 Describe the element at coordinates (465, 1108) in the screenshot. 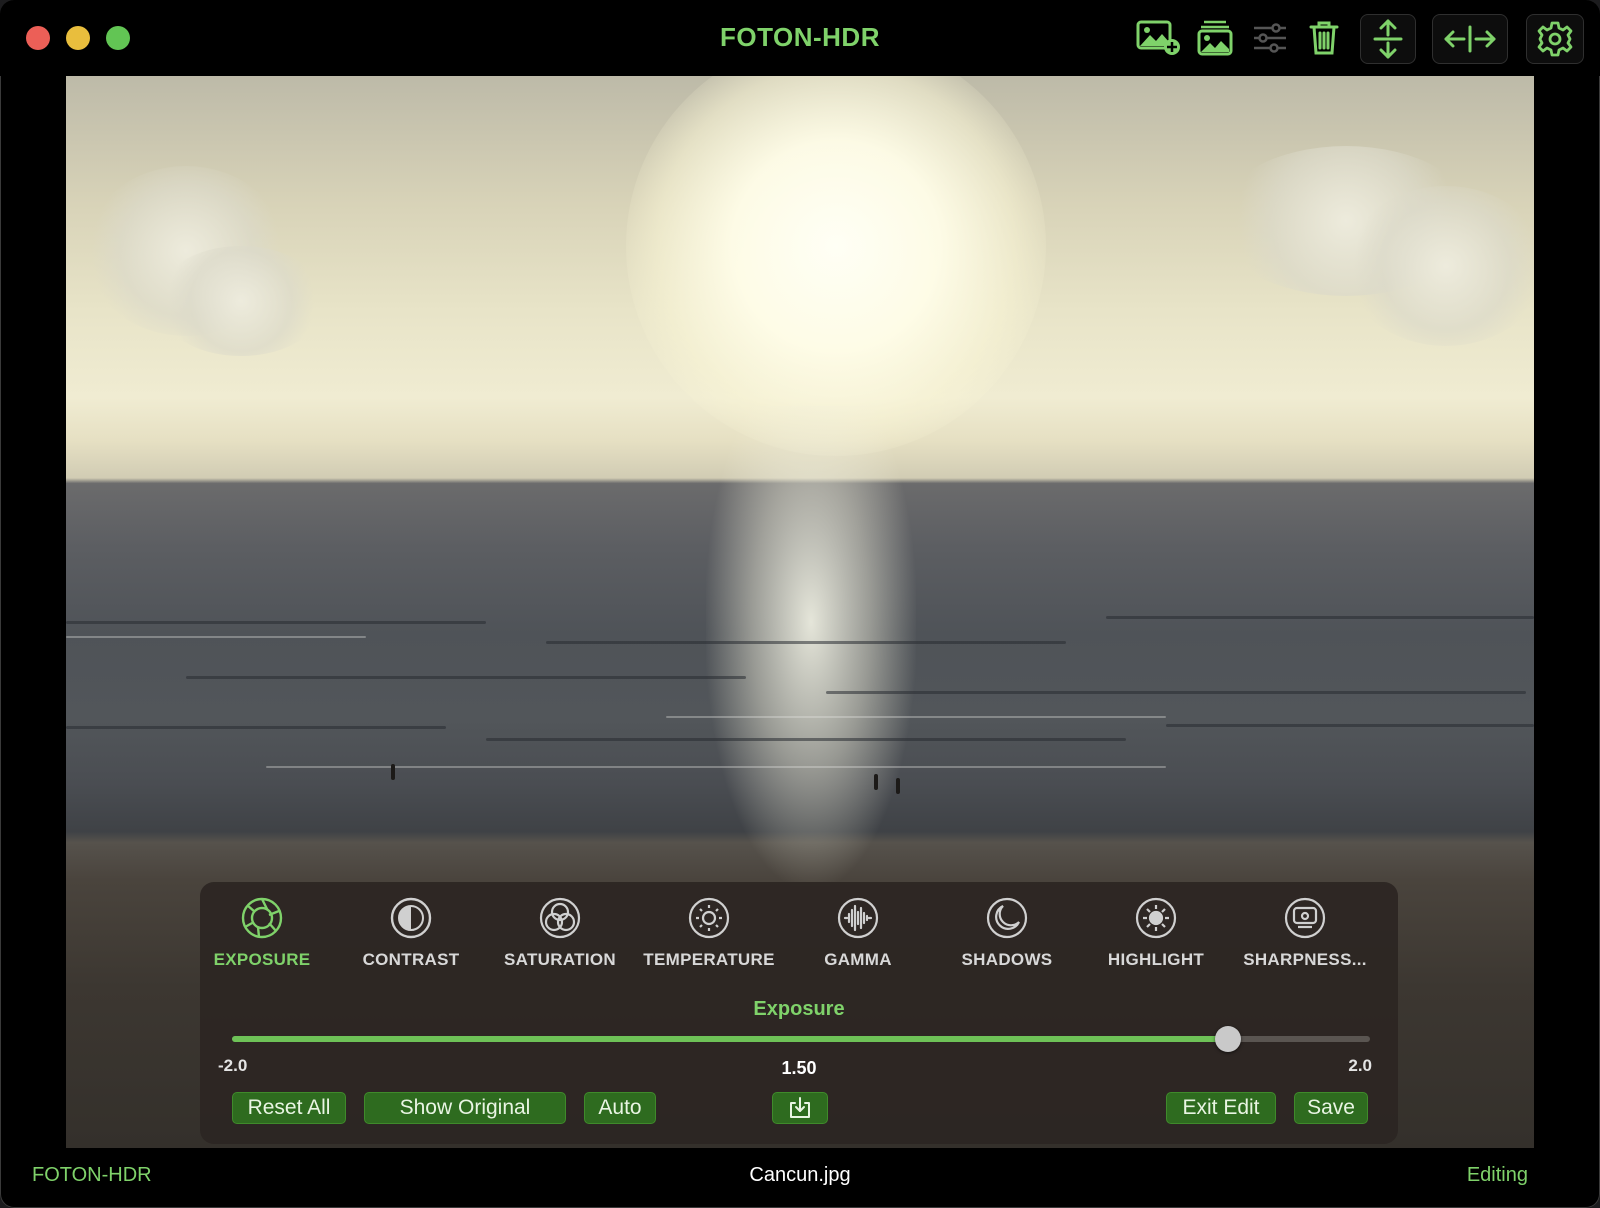

I see `show-original-button: Show Original` at that location.